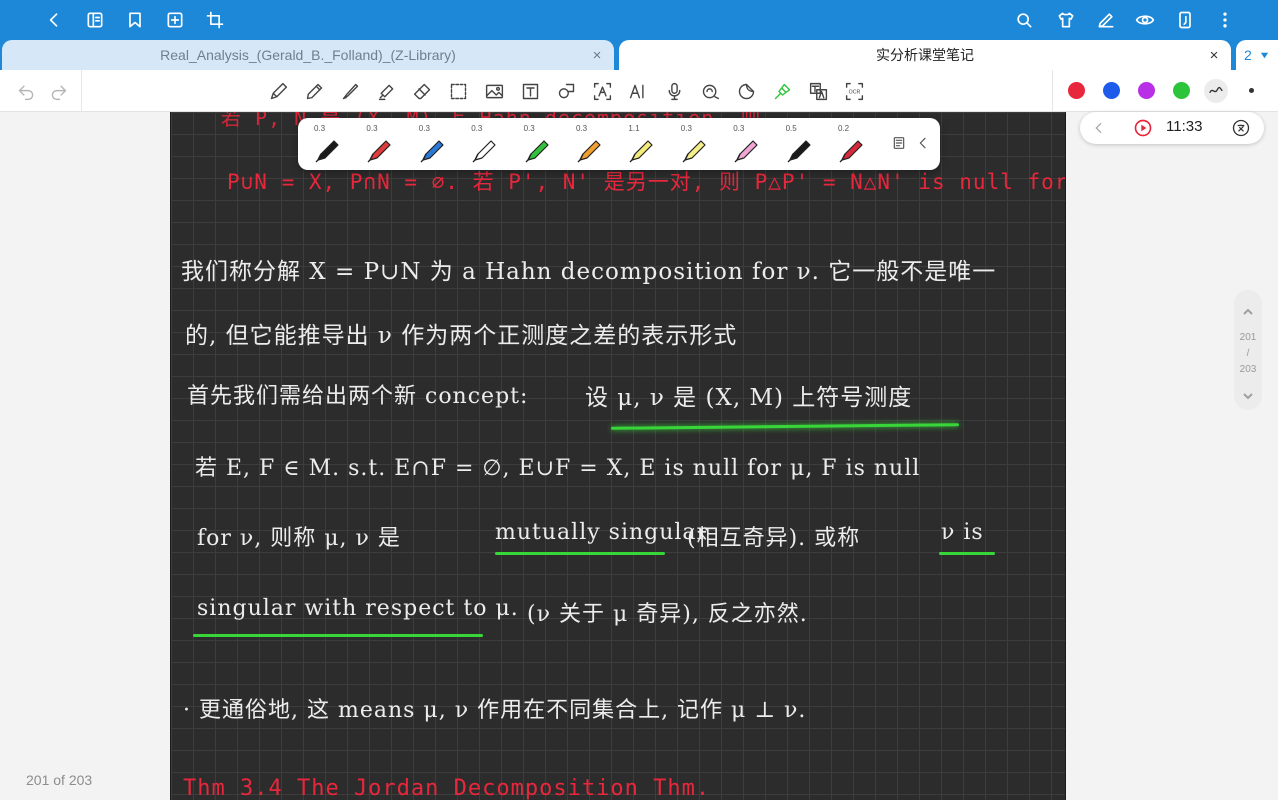 This screenshot has width=1278, height=800. I want to click on page-down-icon, so click(1248, 396).